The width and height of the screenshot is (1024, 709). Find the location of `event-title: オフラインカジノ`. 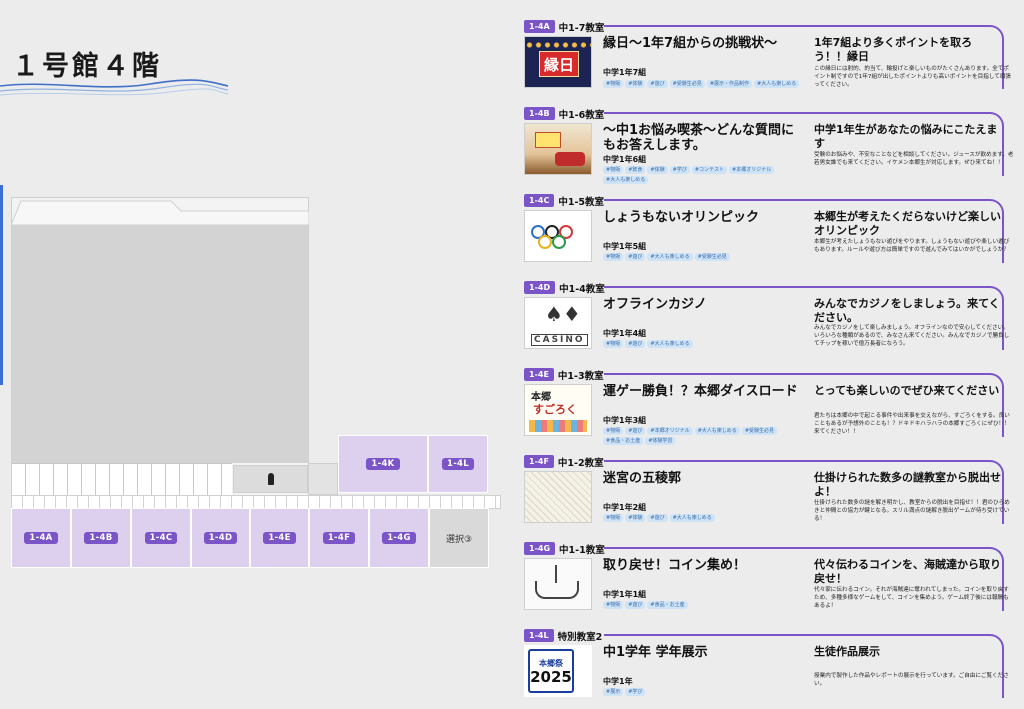

event-title: オフラインカジノ is located at coordinates (655, 304).